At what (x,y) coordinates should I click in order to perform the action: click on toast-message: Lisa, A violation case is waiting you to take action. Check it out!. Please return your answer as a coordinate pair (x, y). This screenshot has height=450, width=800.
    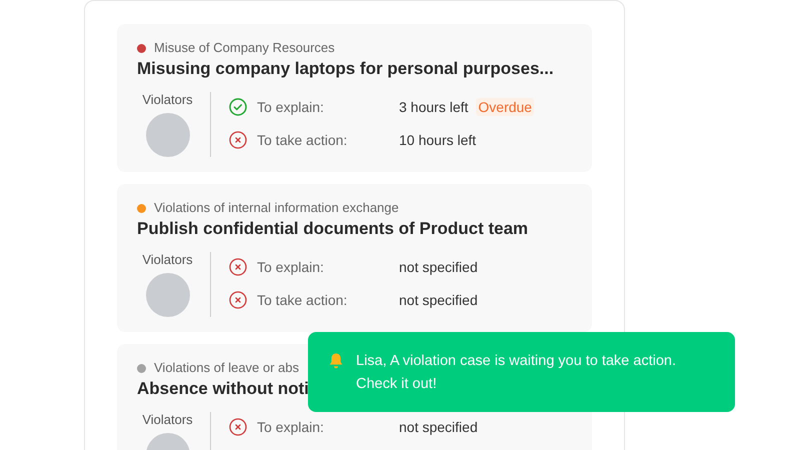
    Looking at the image, I should click on (516, 373).